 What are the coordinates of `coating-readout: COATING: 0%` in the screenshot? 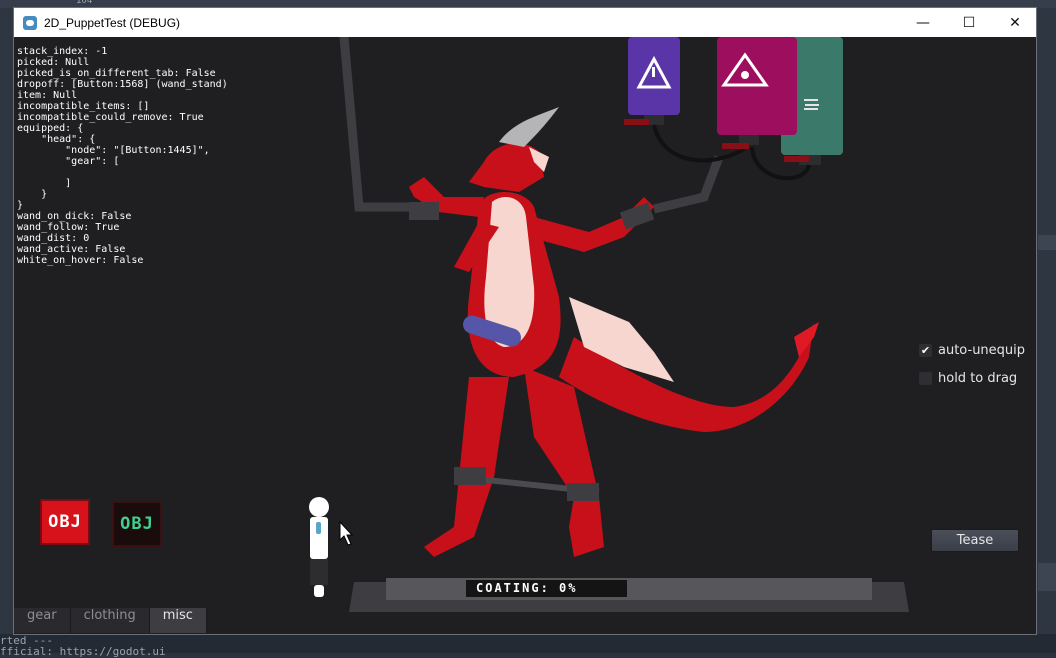 It's located at (546, 588).